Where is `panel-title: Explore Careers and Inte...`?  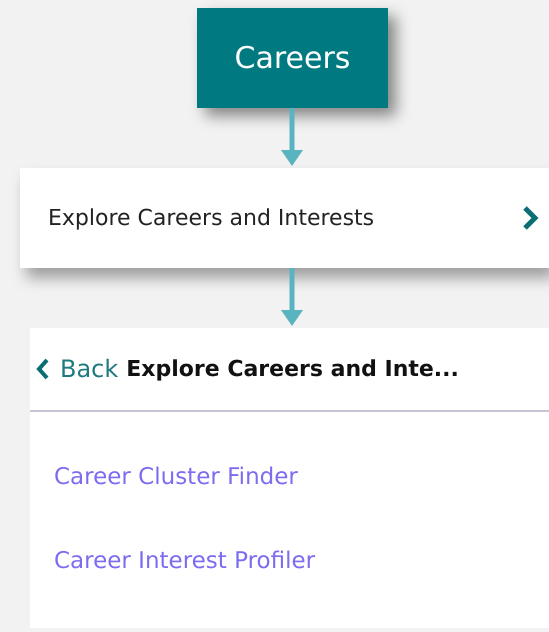 panel-title: Explore Careers and Inte... is located at coordinates (292, 369).